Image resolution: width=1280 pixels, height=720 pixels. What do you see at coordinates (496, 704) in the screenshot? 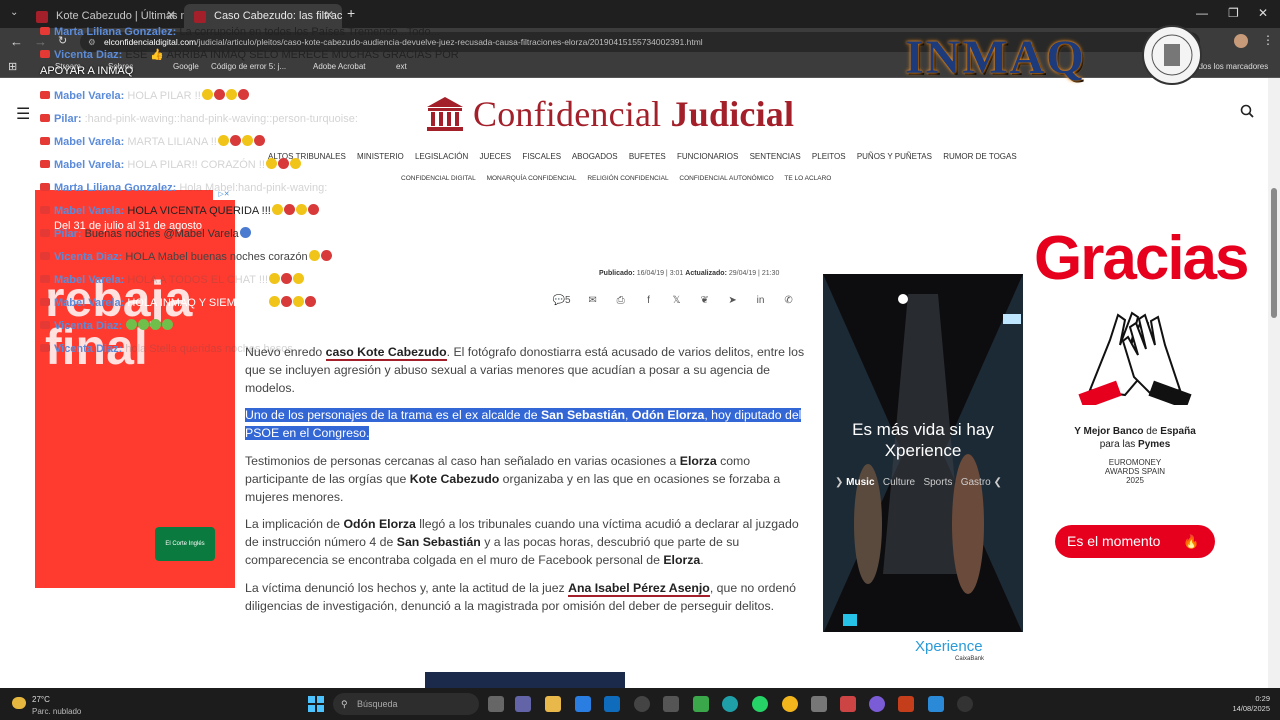
I see `task-view-icon` at bounding box center [496, 704].